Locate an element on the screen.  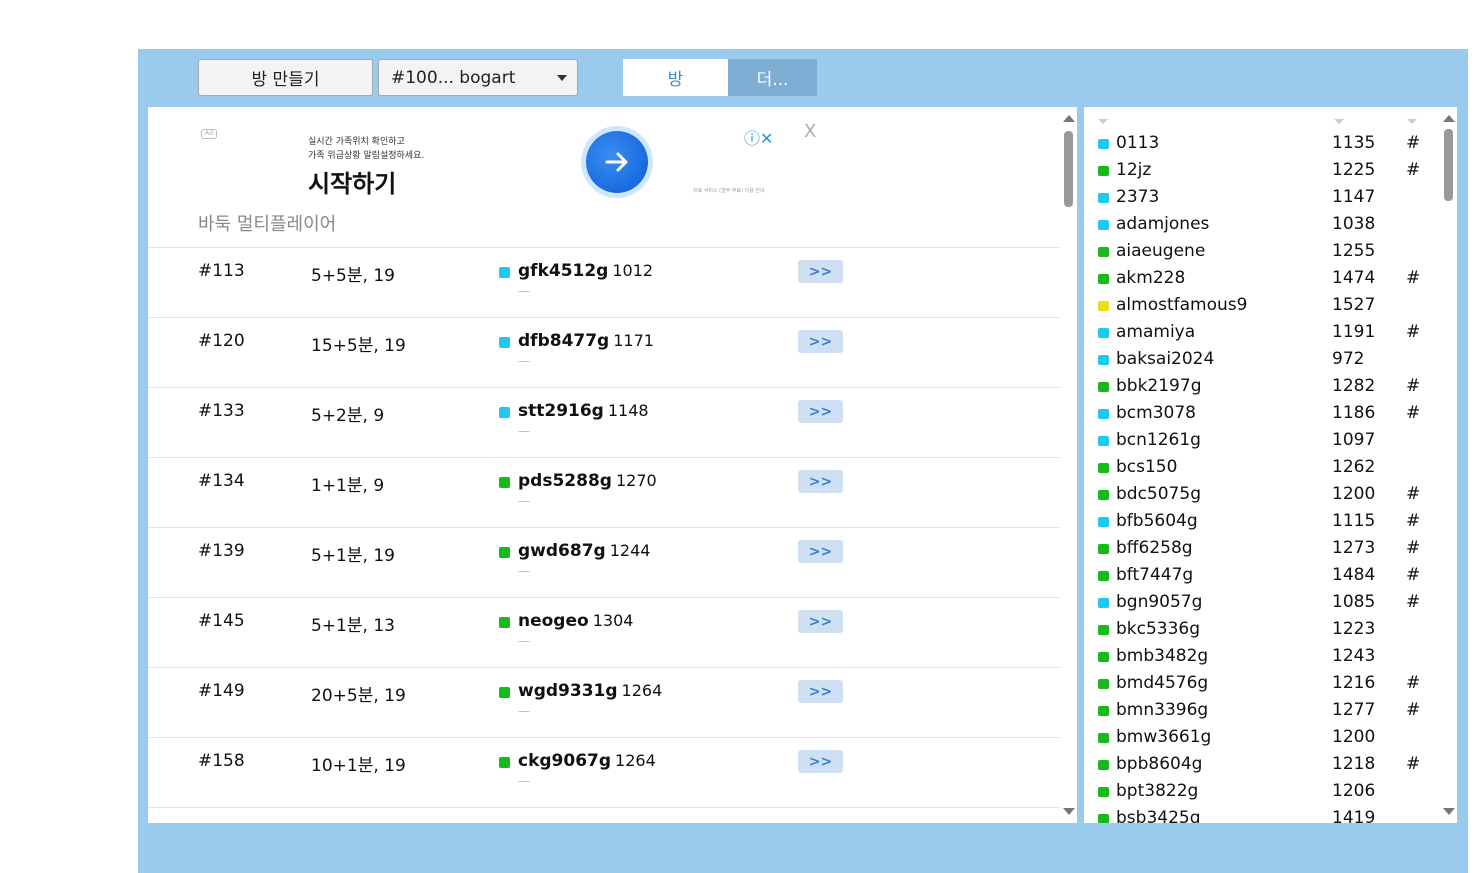
room-select-dropdown: #100... bogart is located at coordinates (478, 77).